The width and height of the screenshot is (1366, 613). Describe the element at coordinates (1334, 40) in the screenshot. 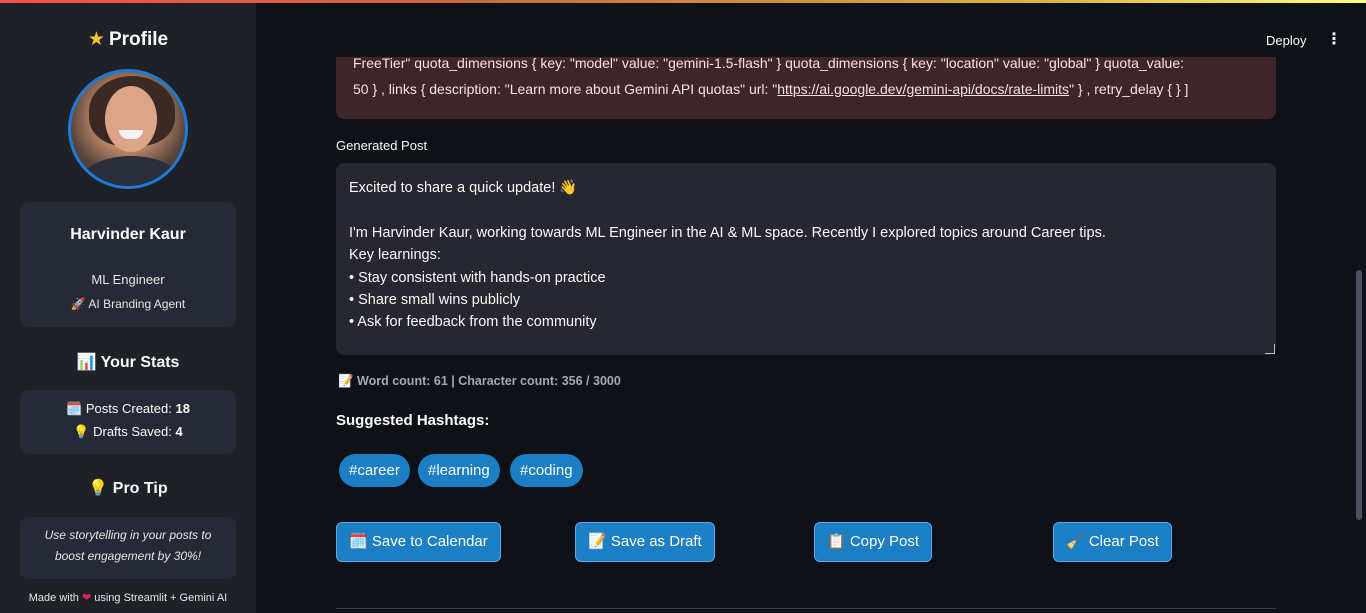

I see `more-vertical-icon: ⋮` at that location.